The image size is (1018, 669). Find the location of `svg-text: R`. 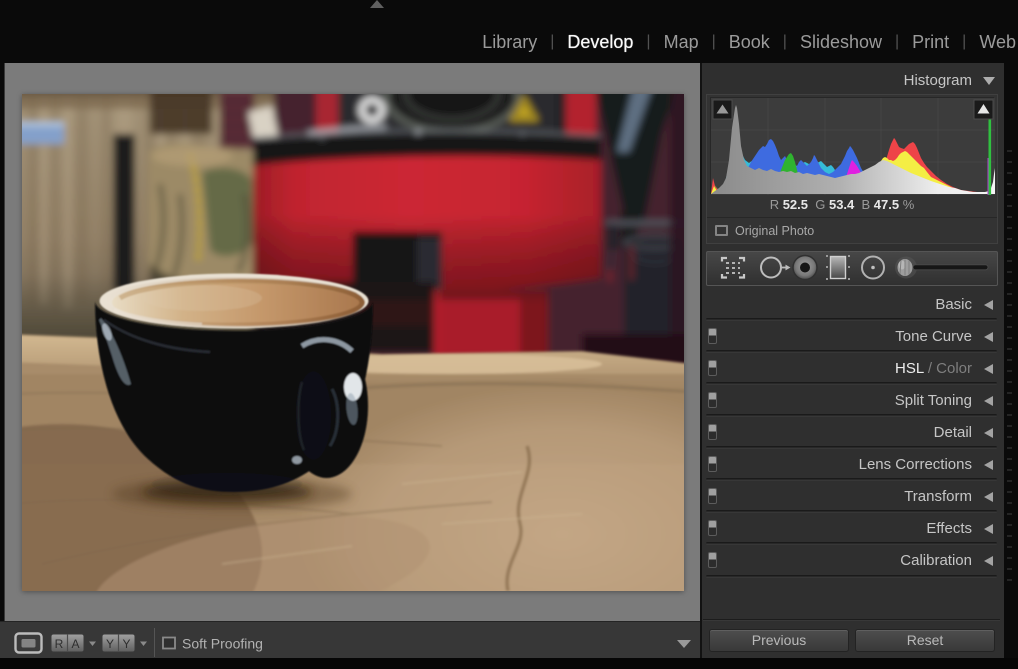

svg-text: R is located at coordinates (59, 644).